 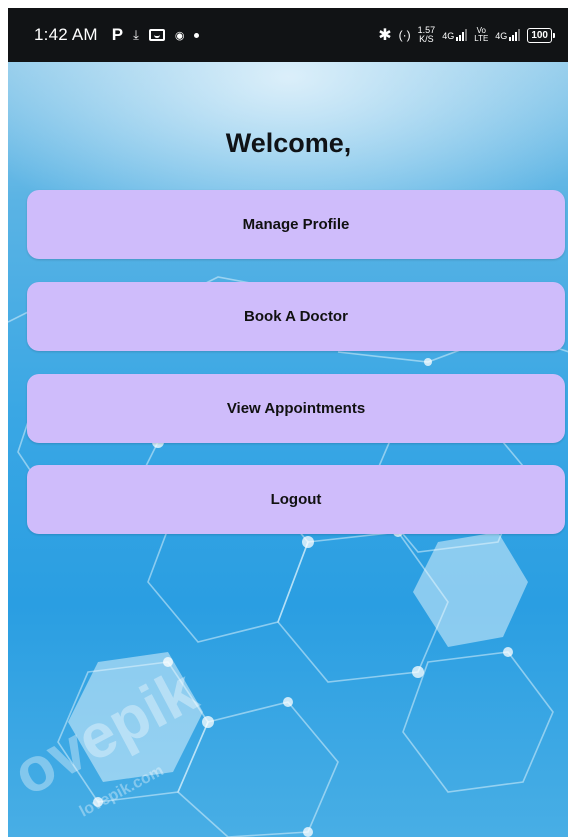 I want to click on signal-icon-2: 4G, so click(x=508, y=35).